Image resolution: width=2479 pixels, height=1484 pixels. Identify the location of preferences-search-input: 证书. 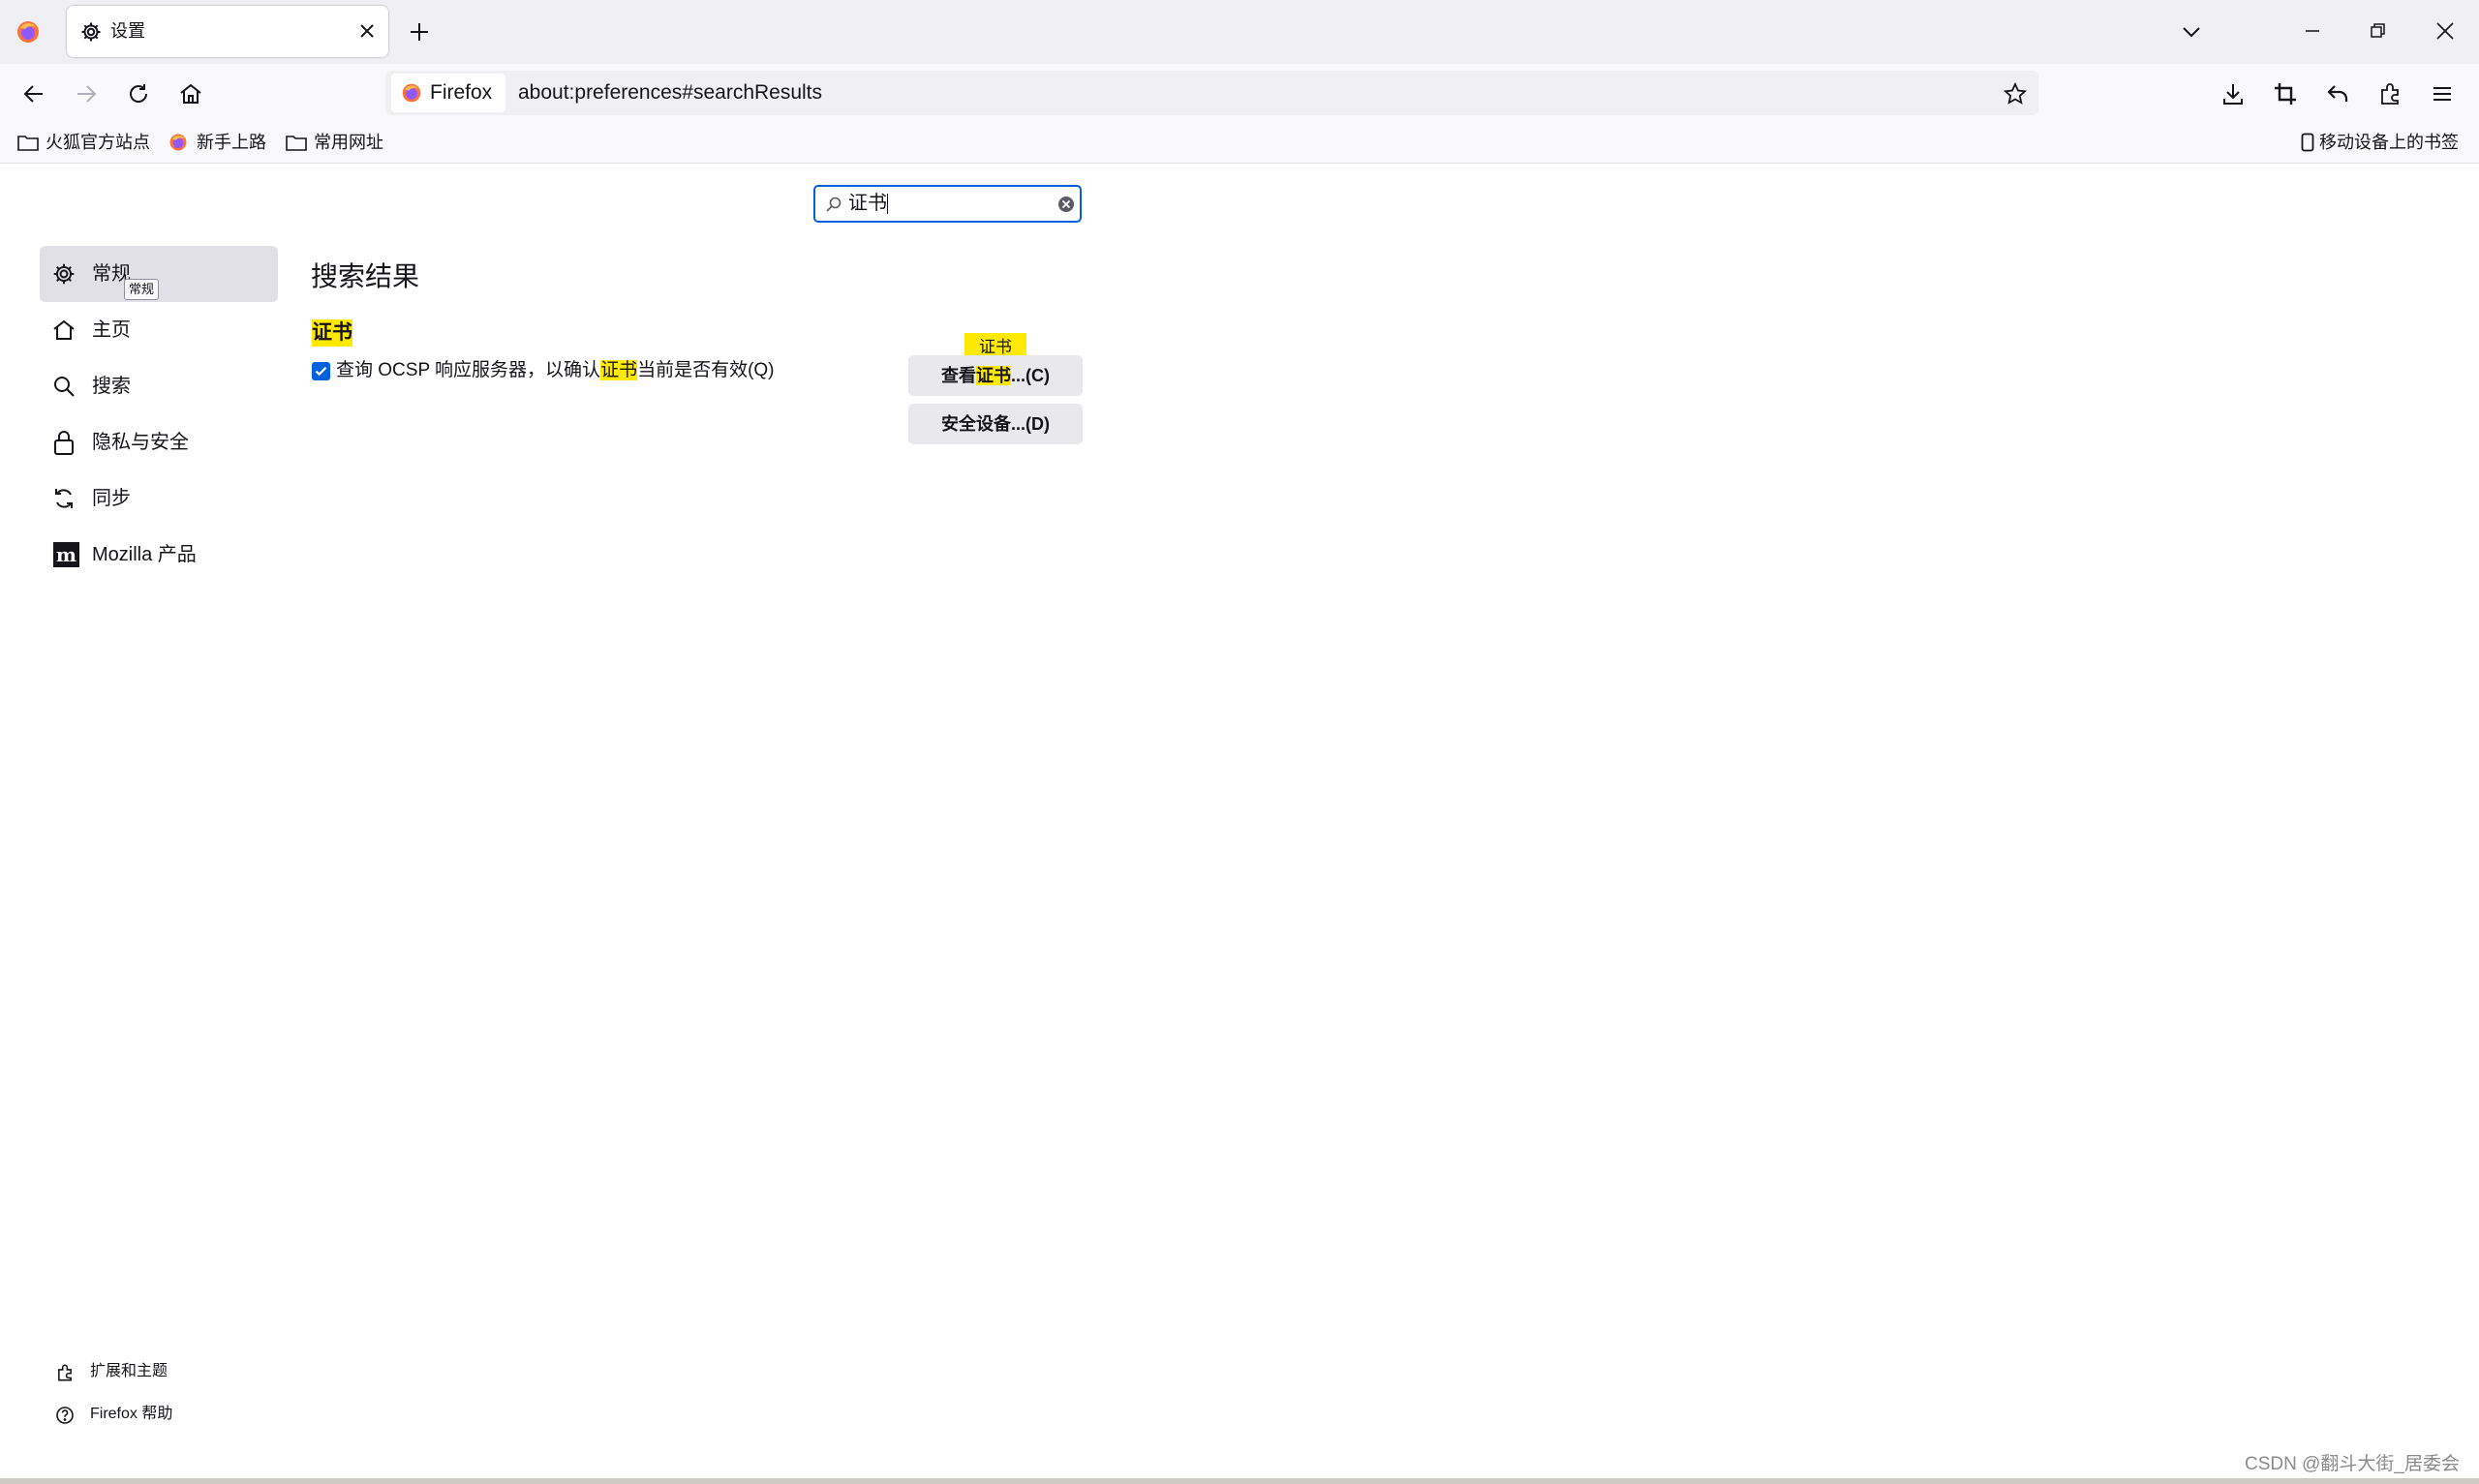
(947, 204).